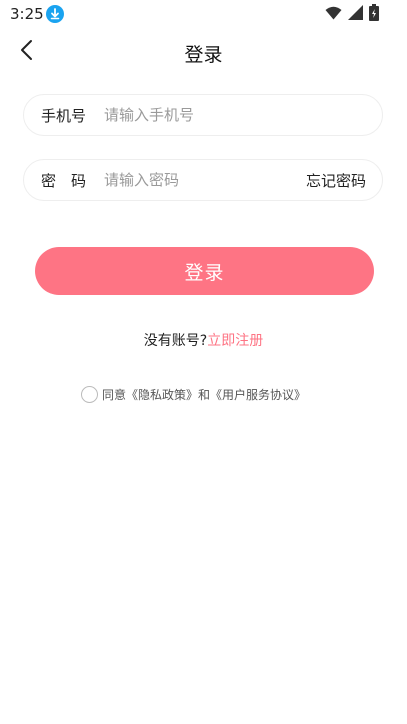  I want to click on agreement-text: 同意《隐私政策》和《用户服务协议》, so click(204, 394).